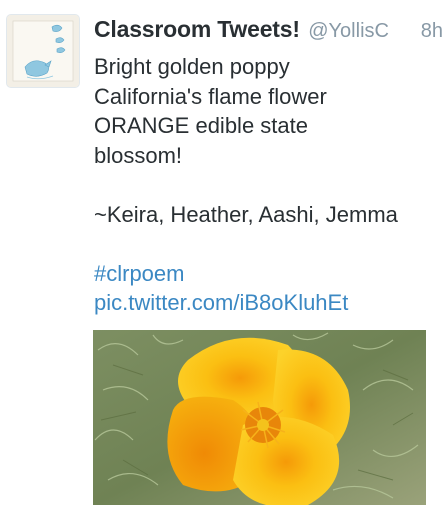 The width and height of the screenshot is (443, 513). What do you see at coordinates (197, 29) in the screenshot?
I see `author-display-name: Classroom Tweets!` at bounding box center [197, 29].